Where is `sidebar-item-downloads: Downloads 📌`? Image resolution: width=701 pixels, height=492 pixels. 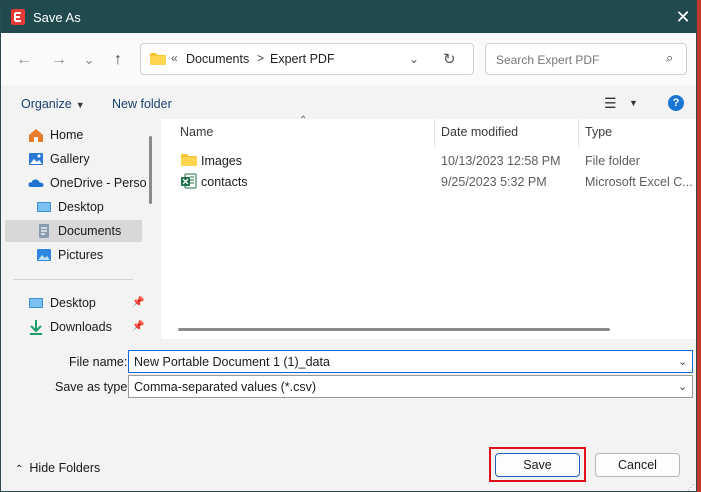
sidebar-item-downloads: Downloads 📌 is located at coordinates (74, 327).